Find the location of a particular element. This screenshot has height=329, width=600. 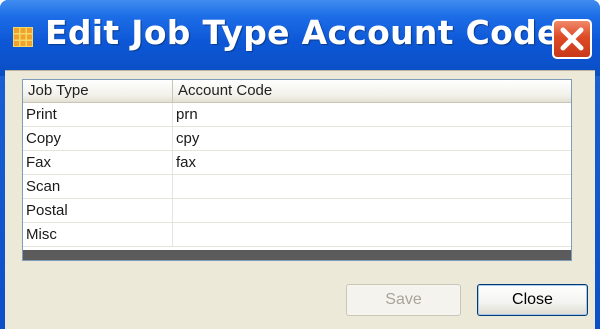

close-window-button is located at coordinates (572, 39).